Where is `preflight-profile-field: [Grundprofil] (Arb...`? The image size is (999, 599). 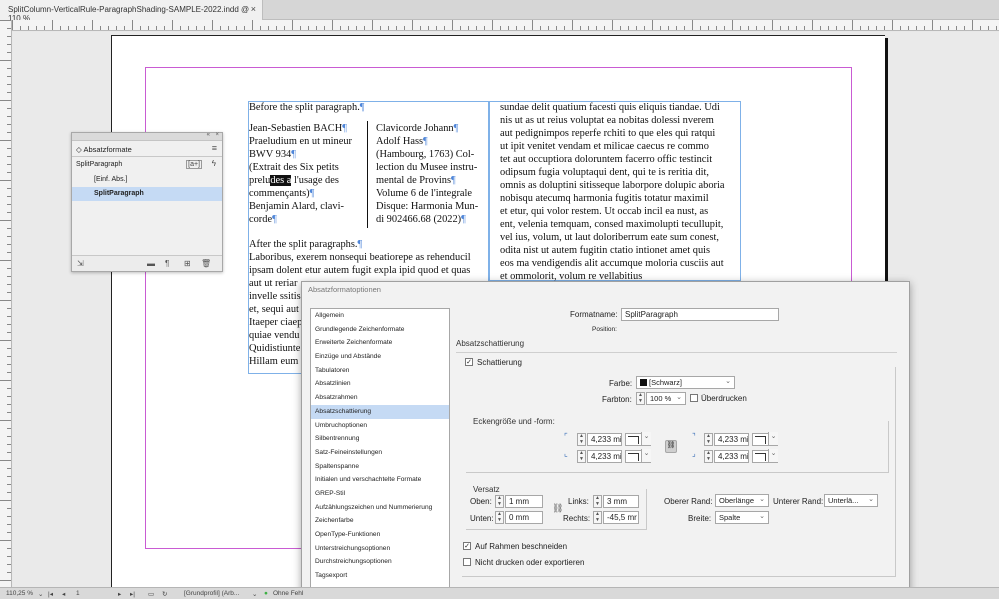
preflight-profile-field: [Grundprofil] (Arb... is located at coordinates (211, 593).